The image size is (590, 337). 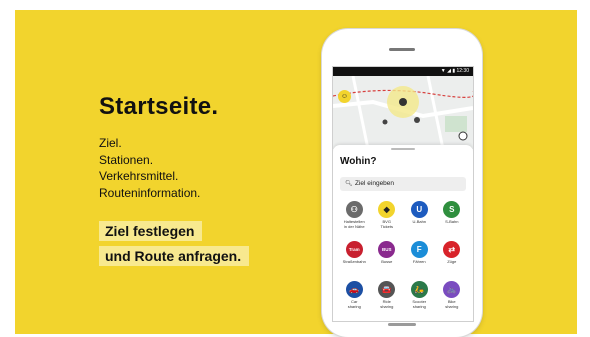 I want to click on search-input: 🔍︎ Ziel eingeben, so click(x=403, y=184).